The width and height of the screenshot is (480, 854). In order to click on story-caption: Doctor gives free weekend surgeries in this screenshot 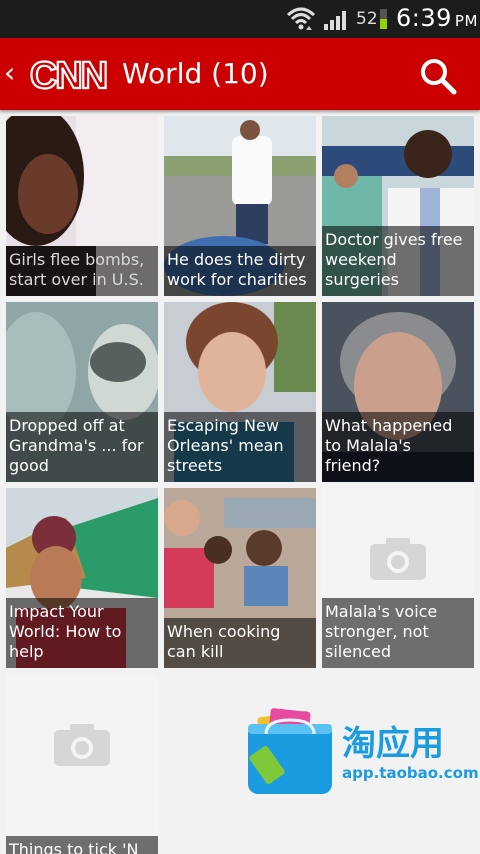, I will do `click(398, 261)`.